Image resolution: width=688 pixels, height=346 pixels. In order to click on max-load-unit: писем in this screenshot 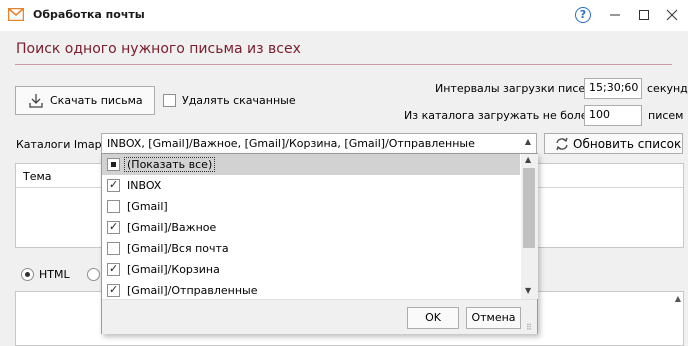, I will do `click(666, 115)`.